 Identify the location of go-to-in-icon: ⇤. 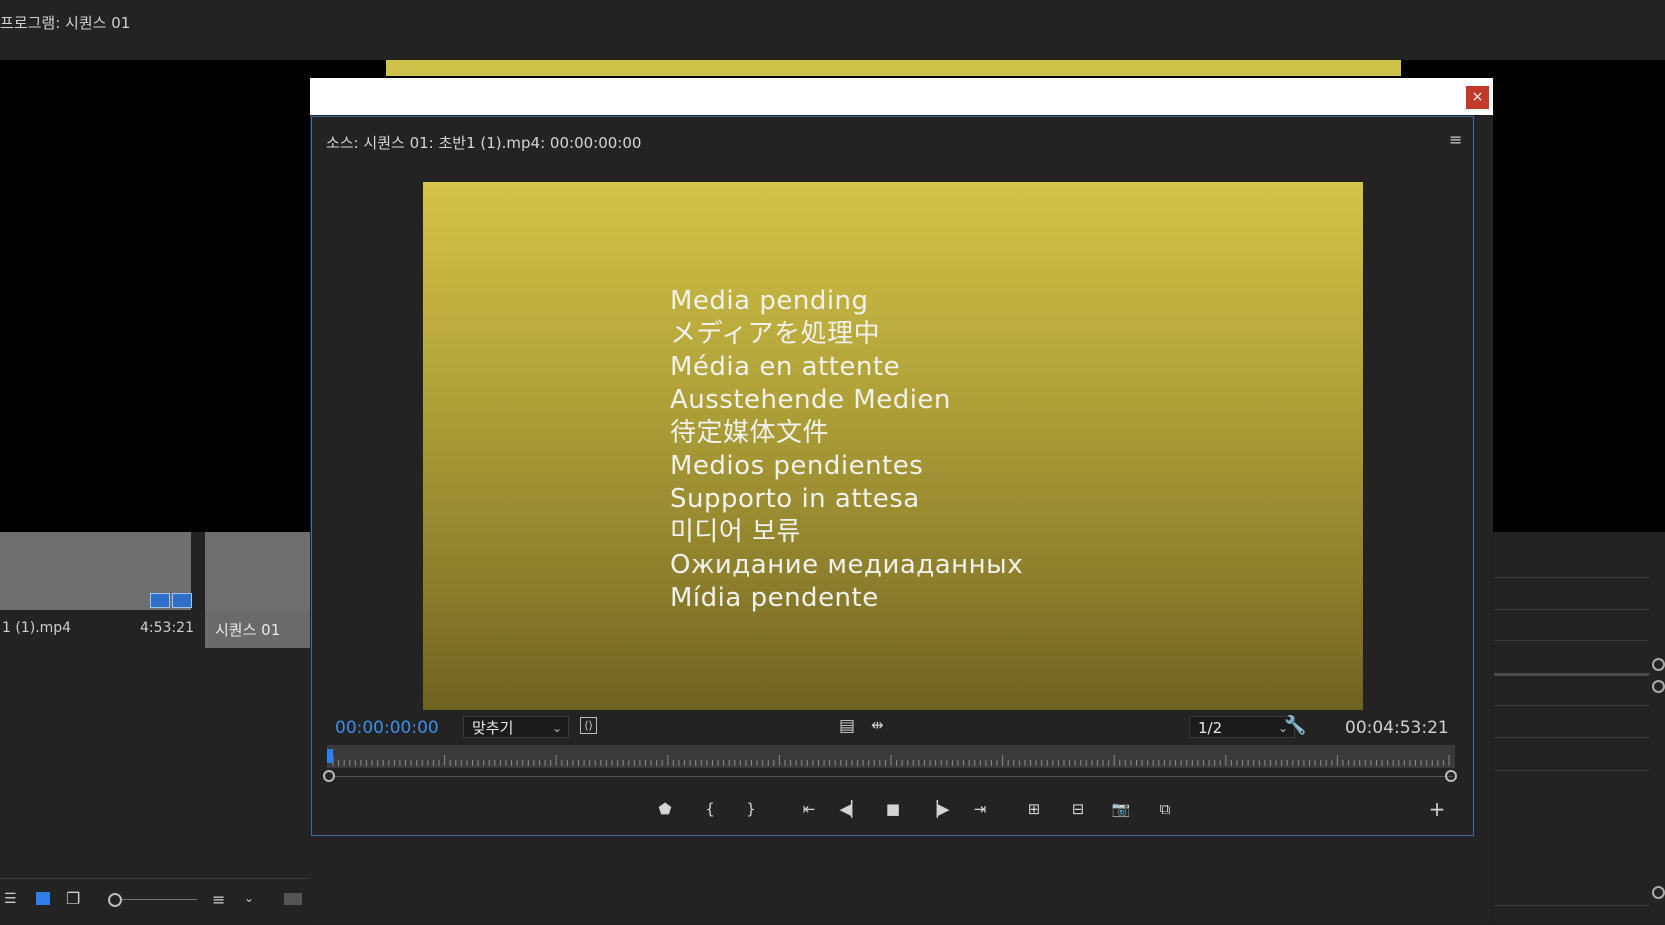
(809, 809).